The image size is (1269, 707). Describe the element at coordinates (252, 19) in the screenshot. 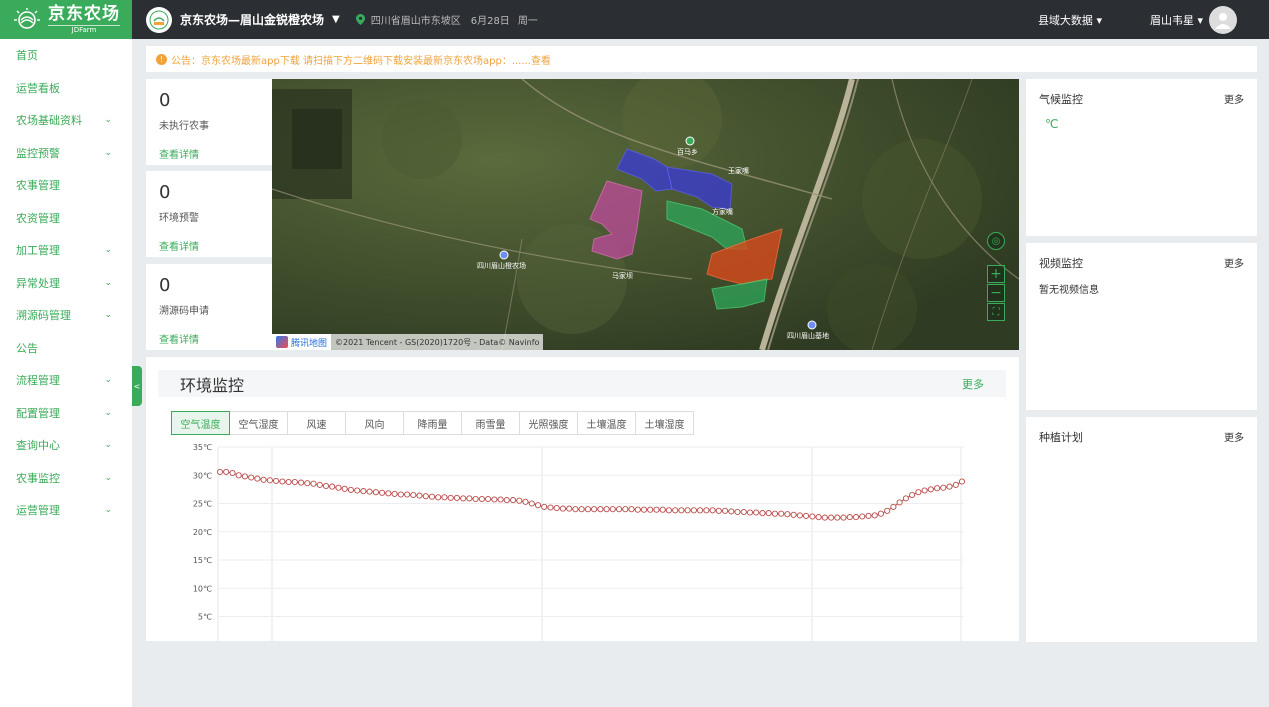

I see `farm-title: 京东农场—眉山金锐橙农场` at that location.